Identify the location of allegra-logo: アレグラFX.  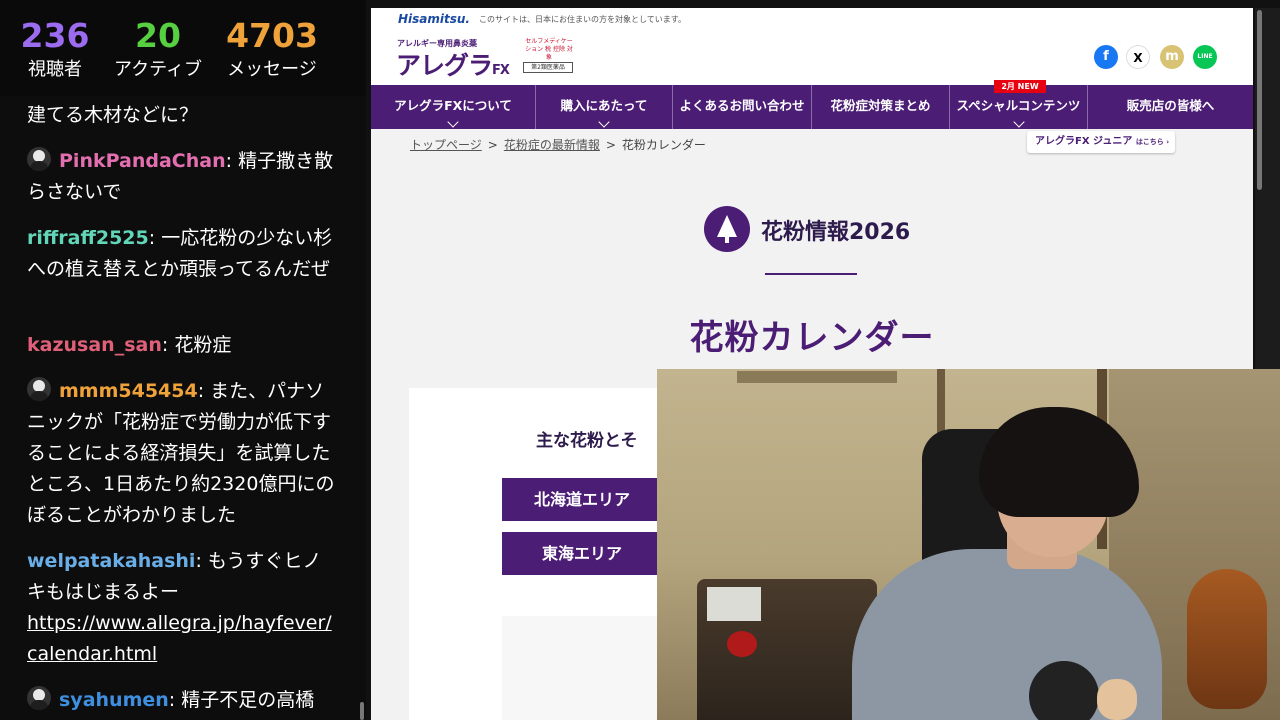
(453, 64).